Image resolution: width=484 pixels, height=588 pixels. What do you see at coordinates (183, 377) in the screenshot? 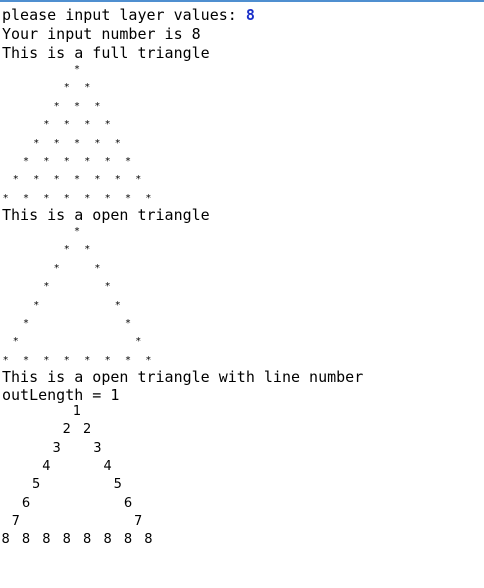
I see `numbered-triangle-heading: This is a open triangle with line number` at bounding box center [183, 377].